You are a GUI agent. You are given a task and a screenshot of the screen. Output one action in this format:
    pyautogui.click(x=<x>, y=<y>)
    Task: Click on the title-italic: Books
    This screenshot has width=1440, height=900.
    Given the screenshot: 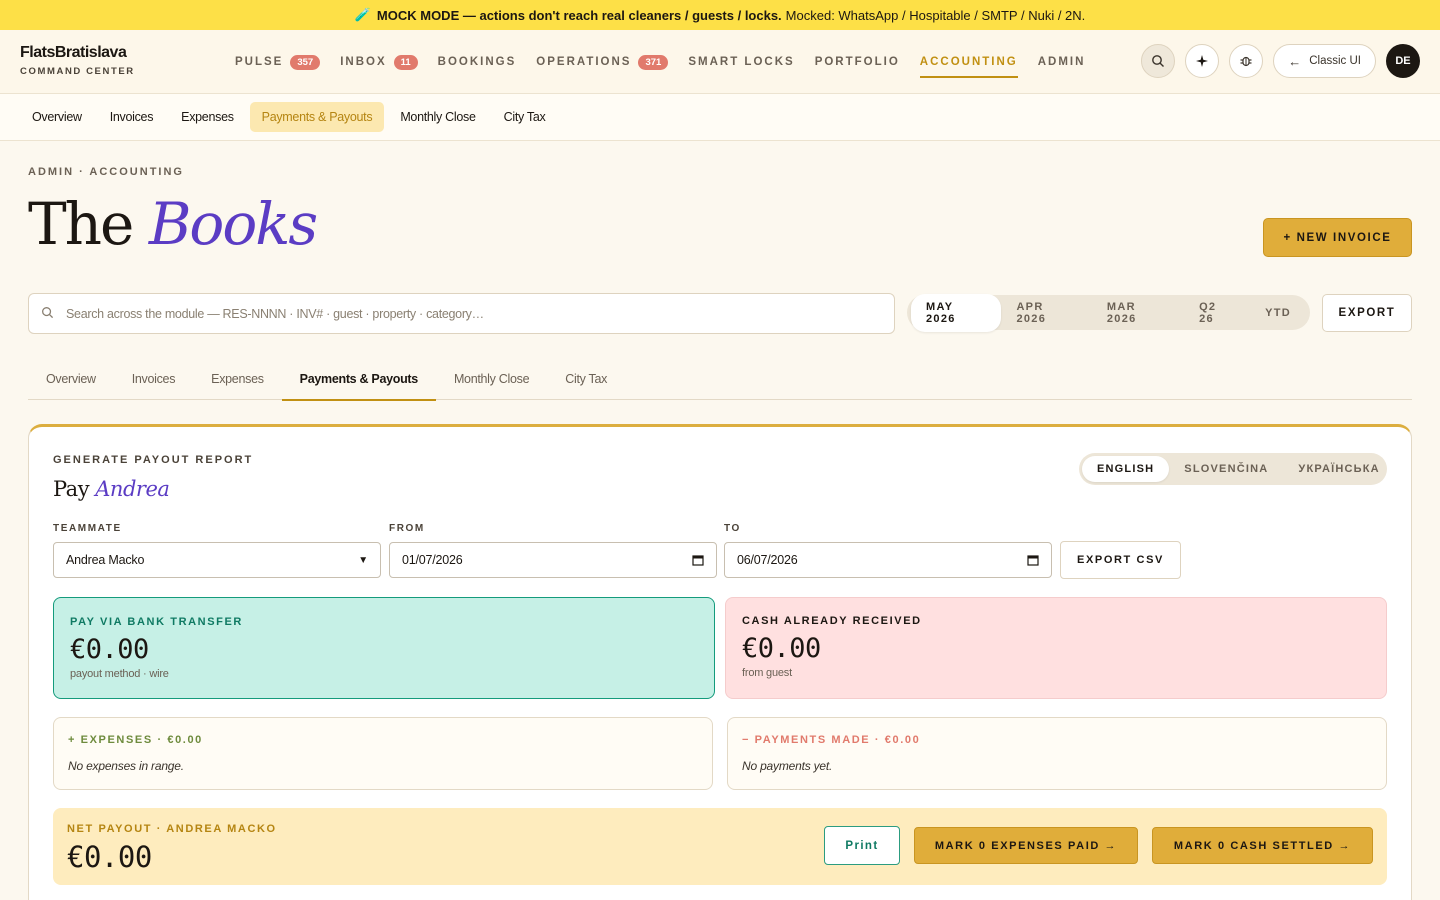 What is the action you would take?
    pyautogui.click(x=233, y=224)
    